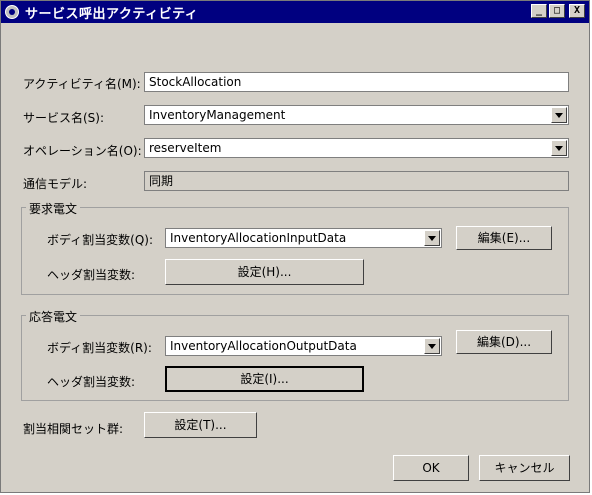 The image size is (592, 495). Describe the element at coordinates (82, 151) in the screenshot. I see `operation-name-label: オペレーション名(O):` at that location.